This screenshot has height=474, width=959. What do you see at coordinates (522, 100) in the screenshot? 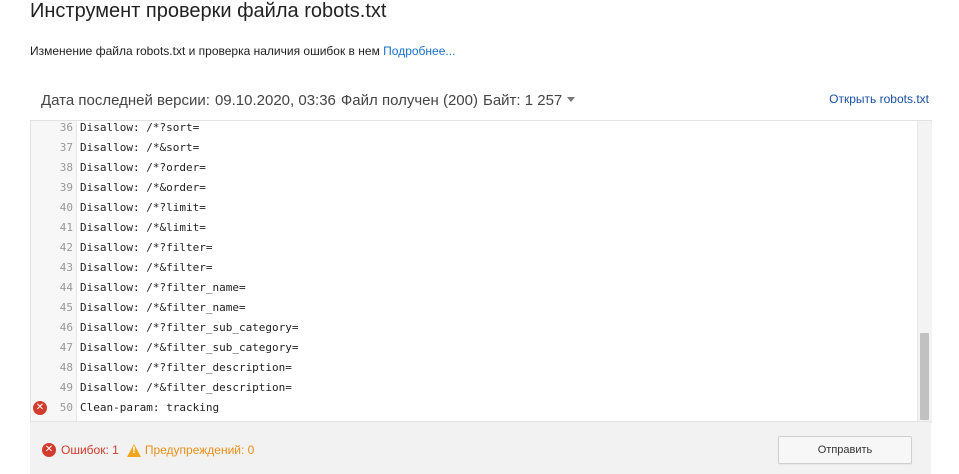
I see `file-size: Байт: 1 257` at bounding box center [522, 100].